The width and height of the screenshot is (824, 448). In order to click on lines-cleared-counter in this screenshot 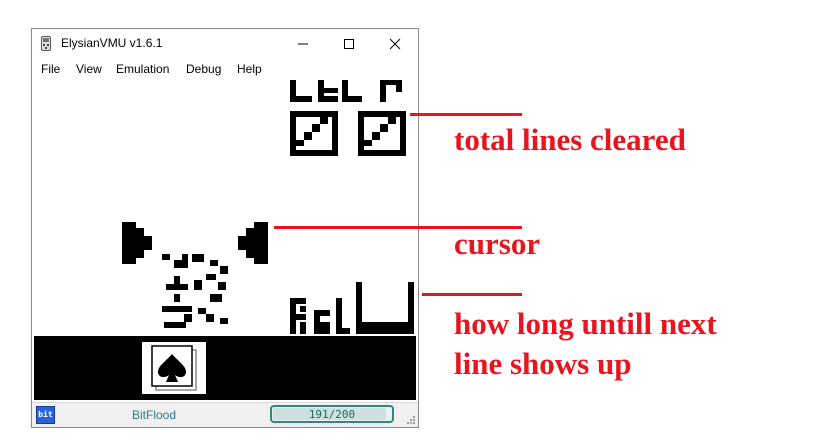, I will do `click(348, 133)`.